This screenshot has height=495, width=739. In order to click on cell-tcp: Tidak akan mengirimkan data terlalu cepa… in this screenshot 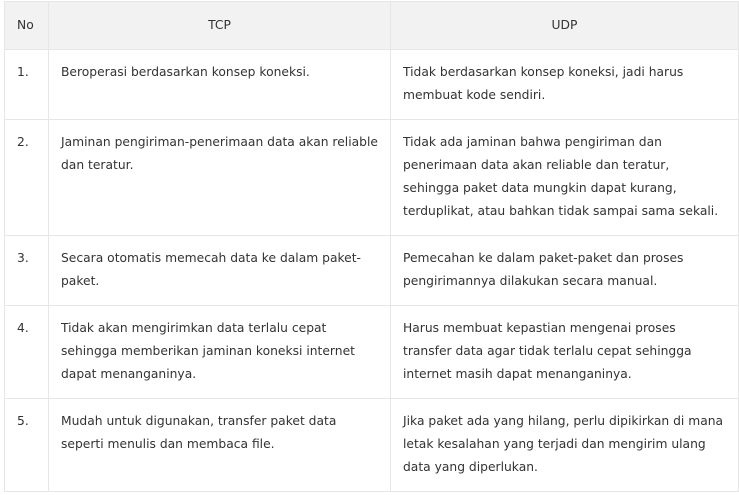, I will do `click(219, 352)`.